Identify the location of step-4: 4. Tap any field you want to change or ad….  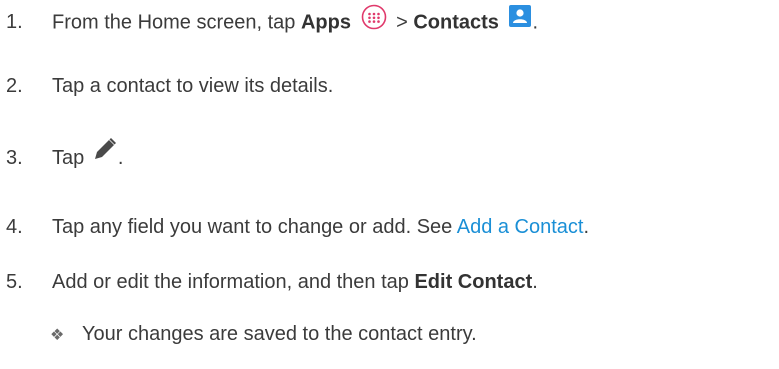
(297, 227).